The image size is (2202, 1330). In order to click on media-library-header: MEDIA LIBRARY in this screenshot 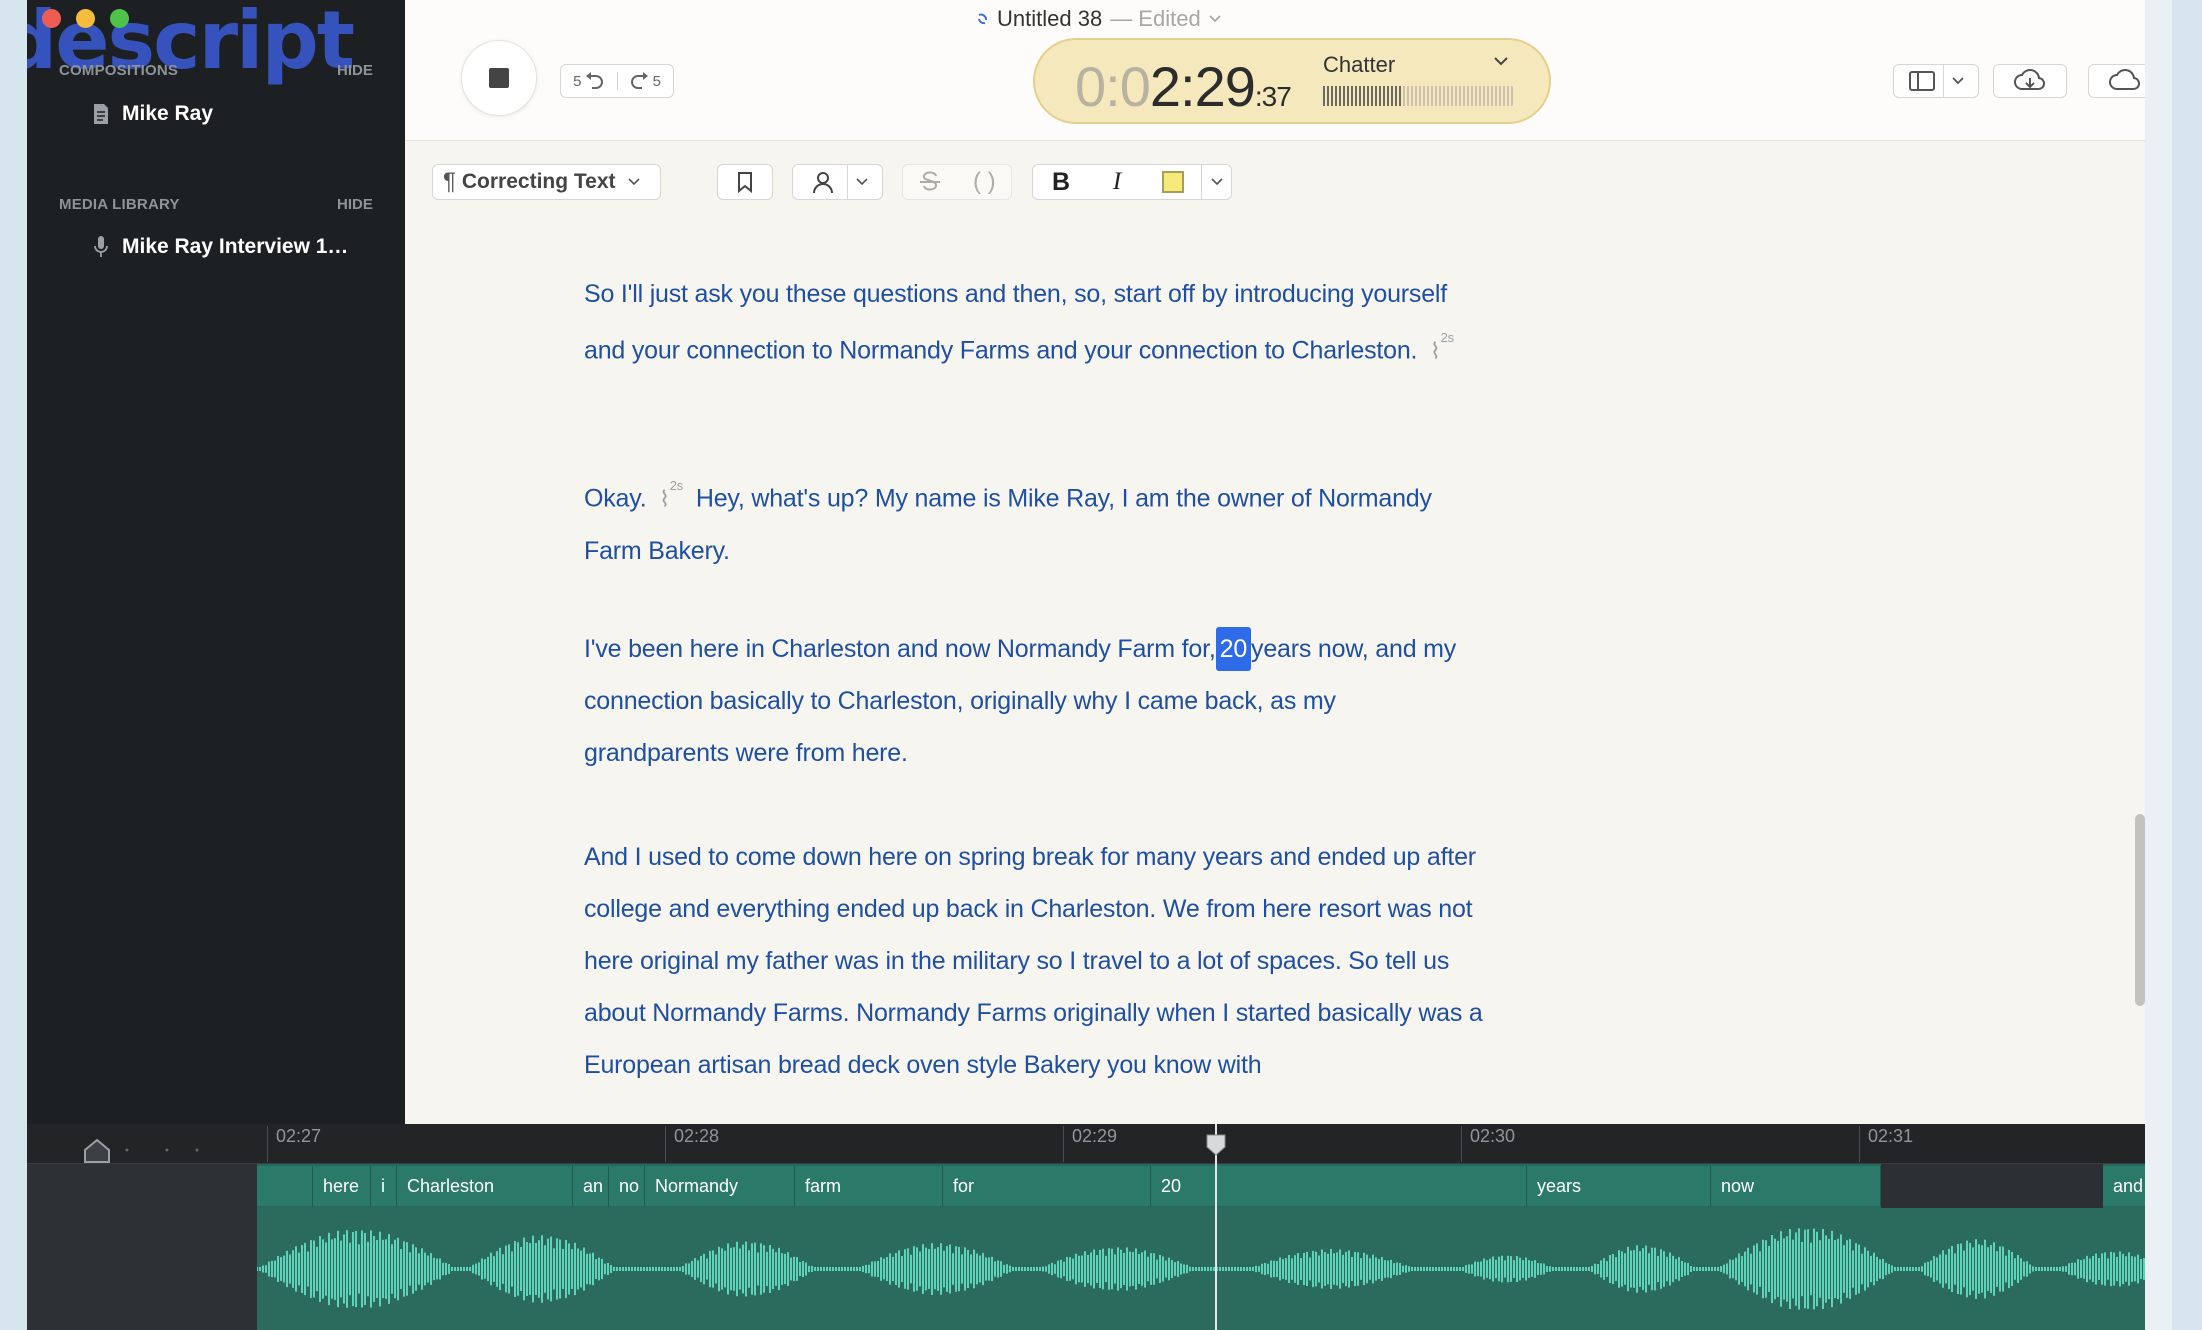, I will do `click(119, 204)`.